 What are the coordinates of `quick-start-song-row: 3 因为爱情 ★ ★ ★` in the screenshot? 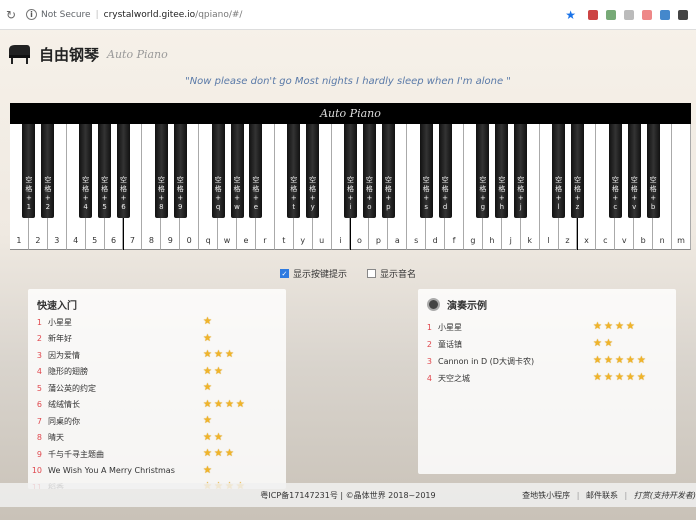 It's located at (157, 355).